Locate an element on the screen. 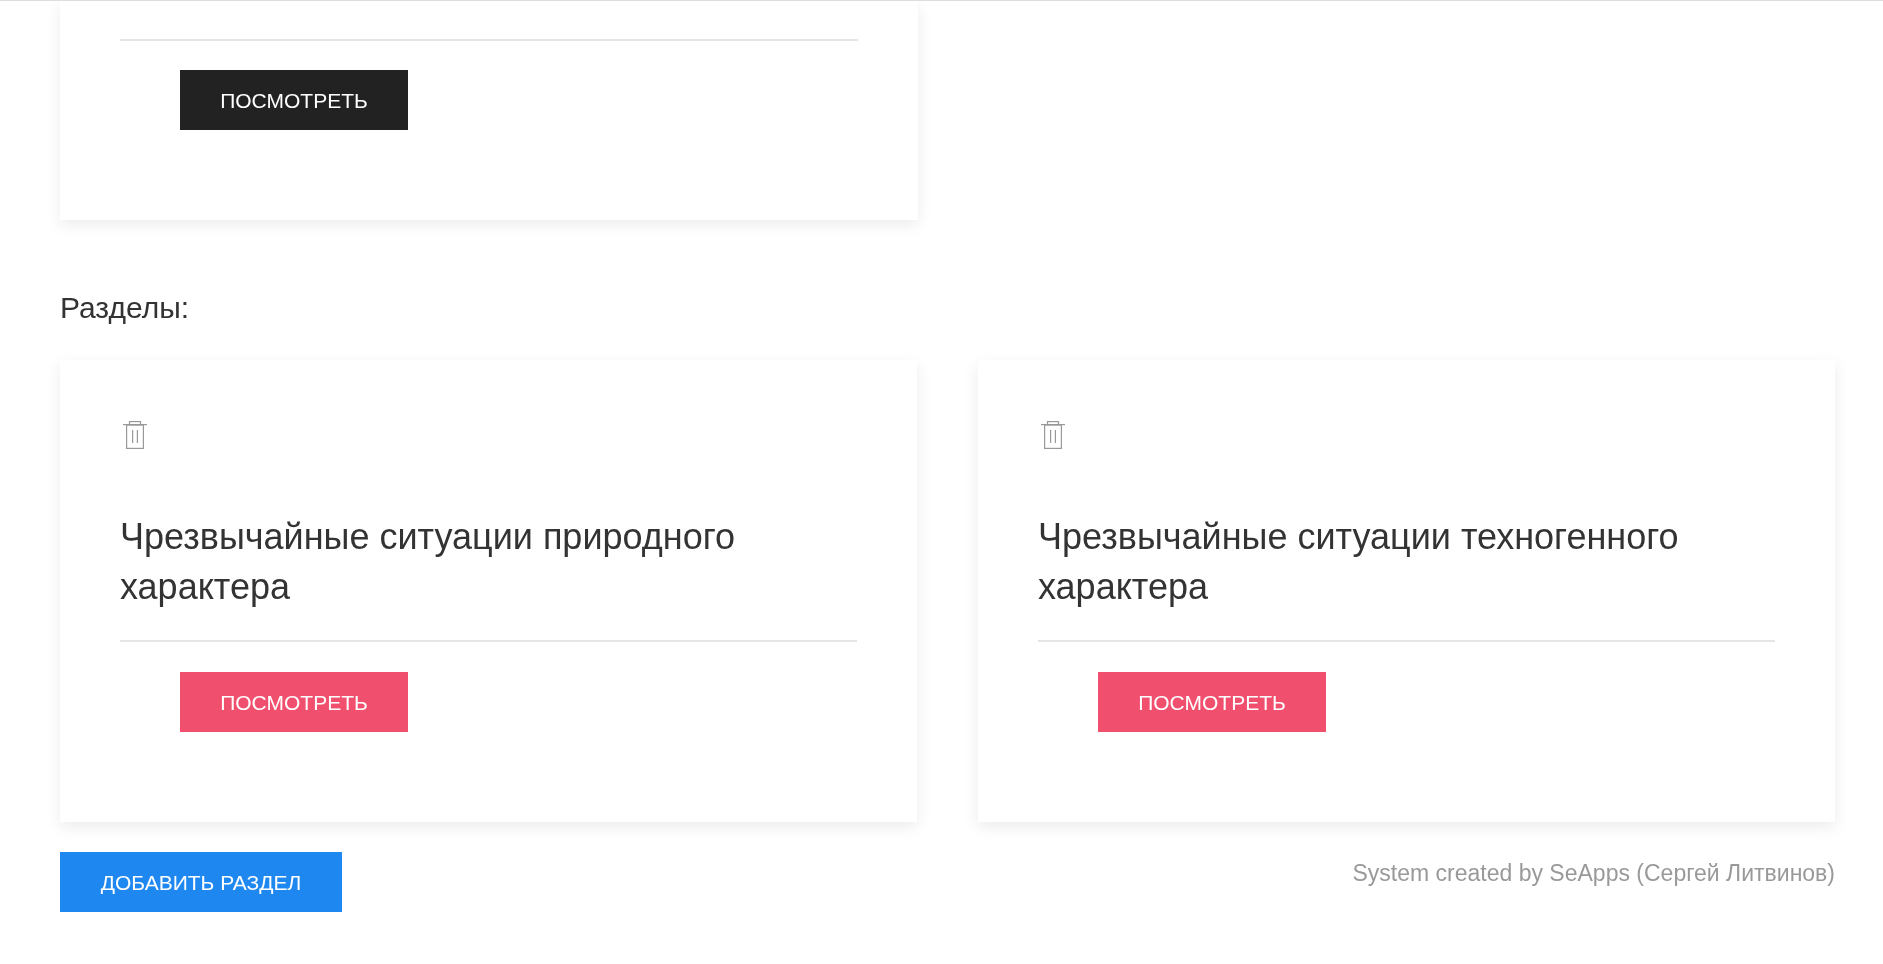  sections-heading: Разделы: is located at coordinates (125, 308).